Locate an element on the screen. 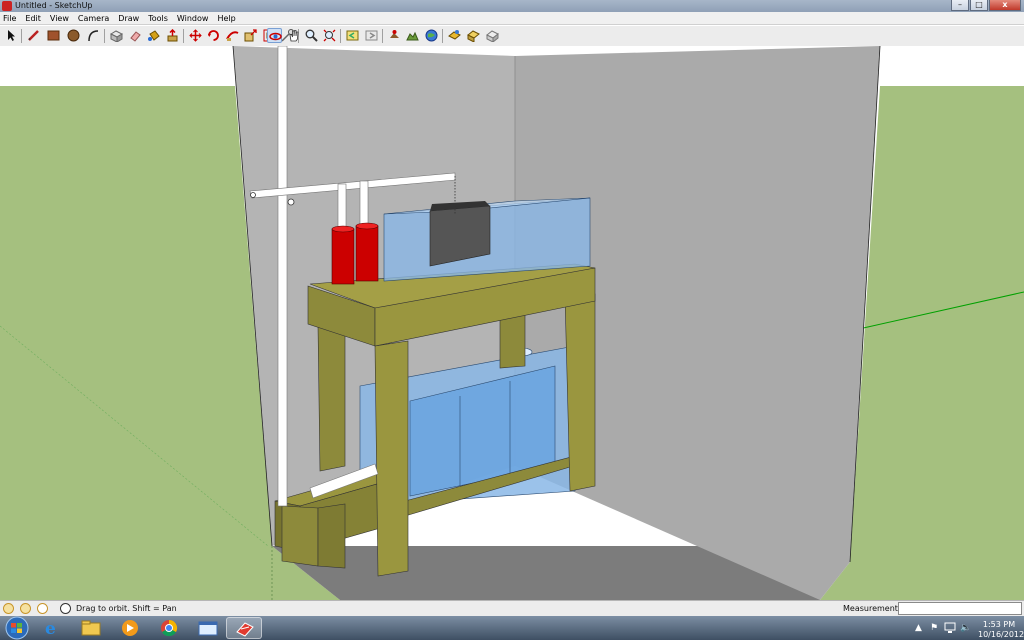  leg-front-right is located at coordinates (391, 458).